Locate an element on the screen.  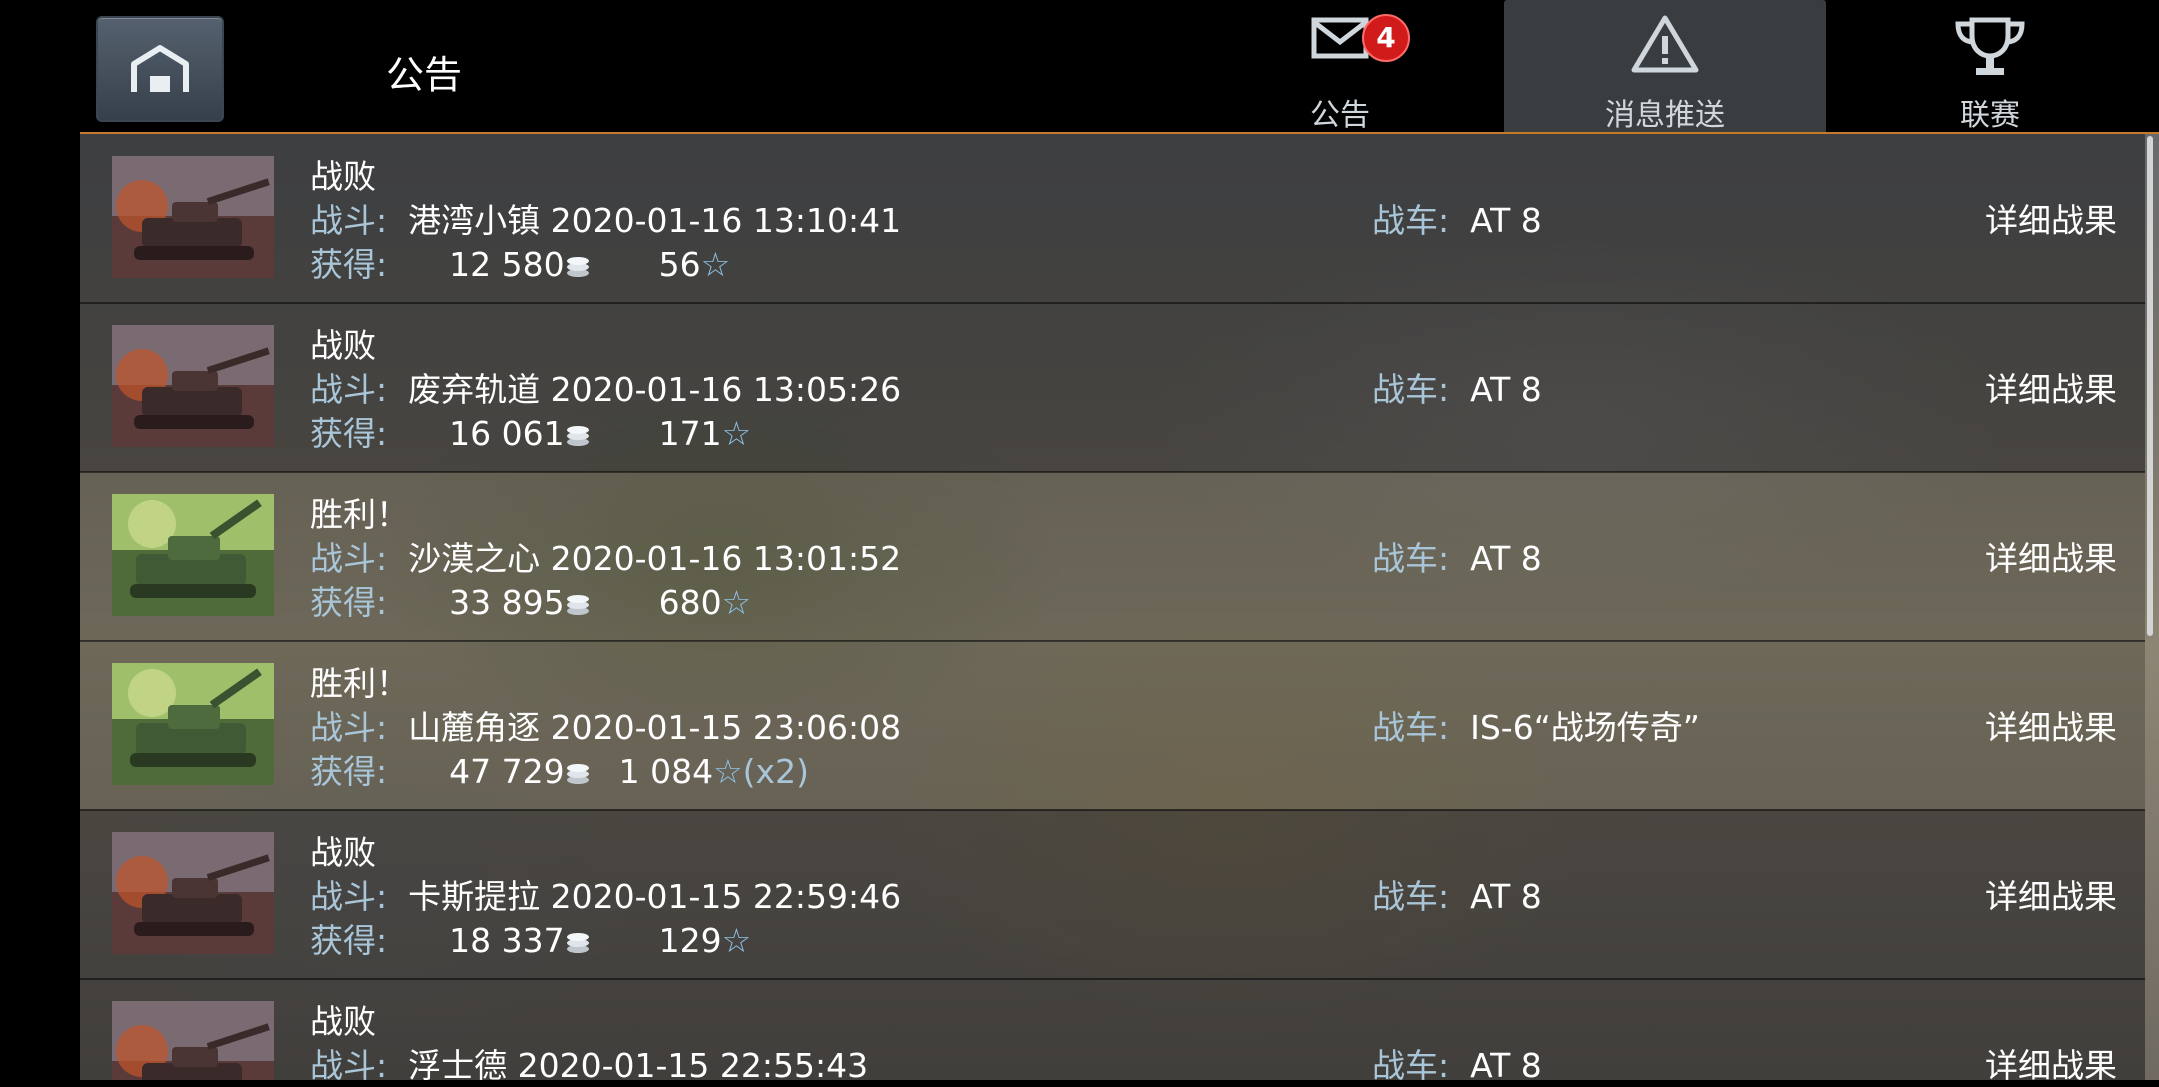
battle-datetime: 2020-01-16 13:05:26 is located at coordinates (726, 389).